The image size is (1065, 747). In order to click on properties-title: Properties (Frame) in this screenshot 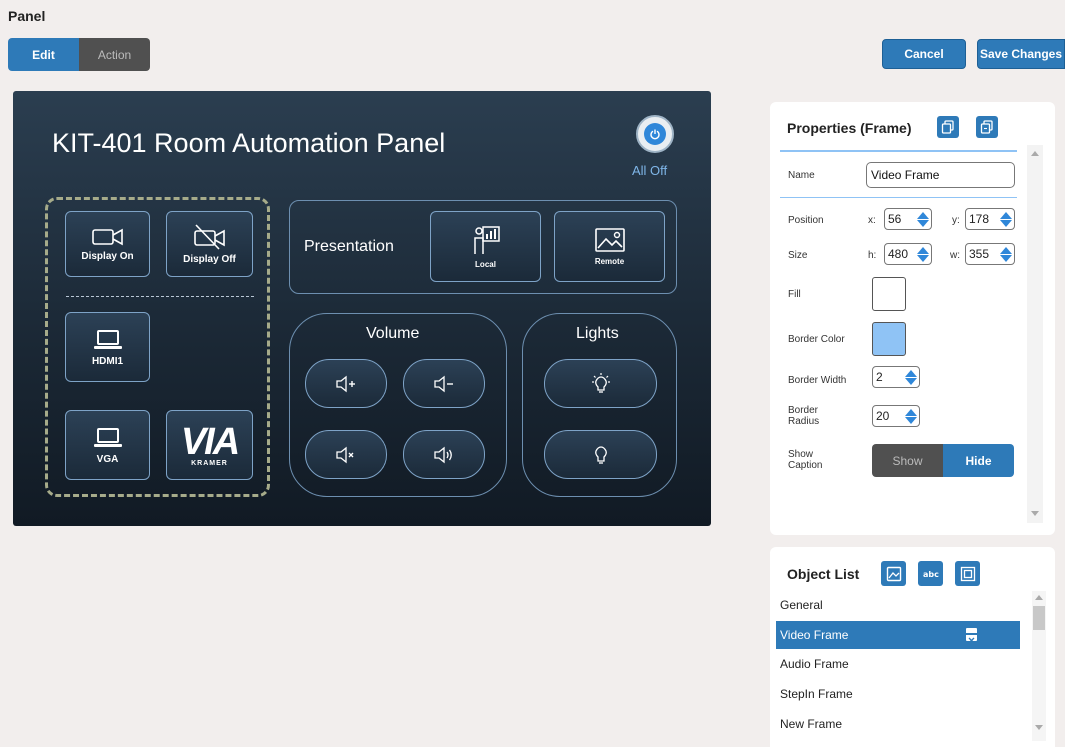, I will do `click(849, 128)`.